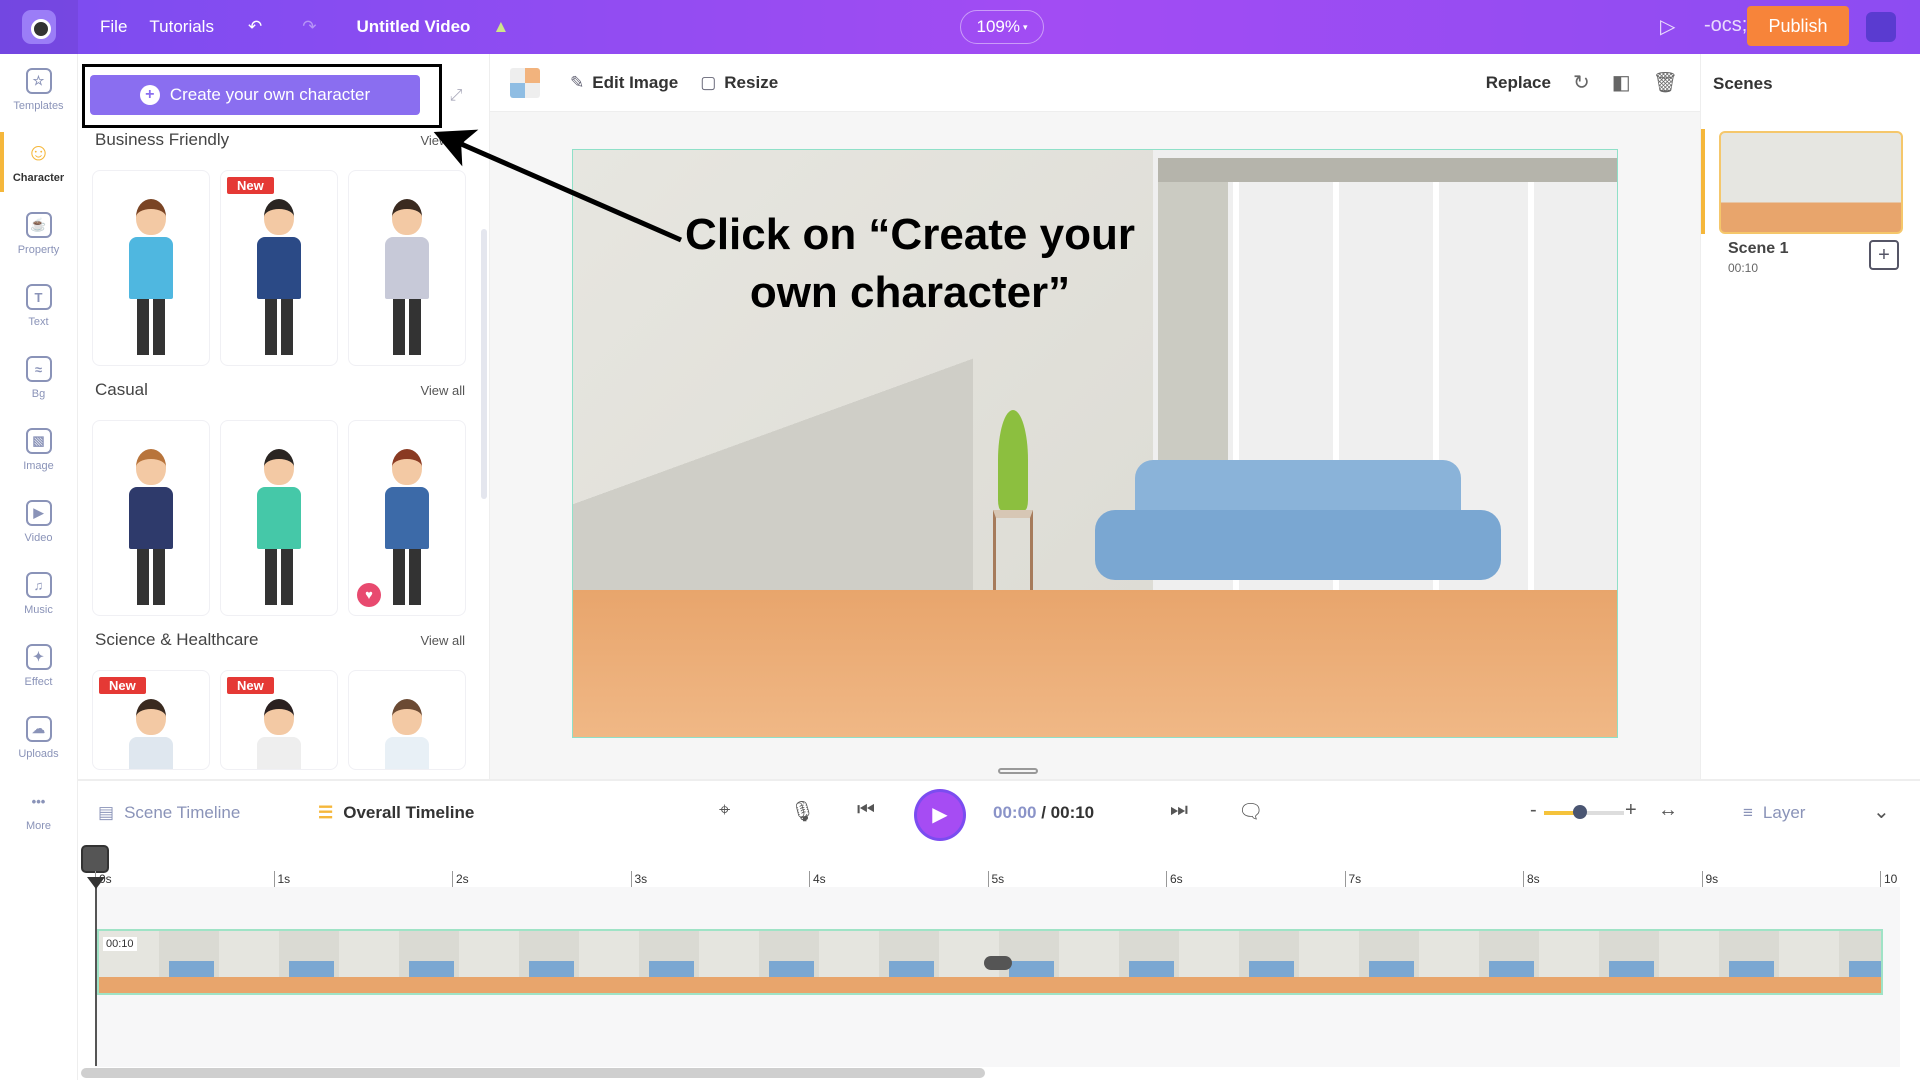 Image resolution: width=1920 pixels, height=1080 pixels. I want to click on expand-icon: ⤢, so click(456, 96).